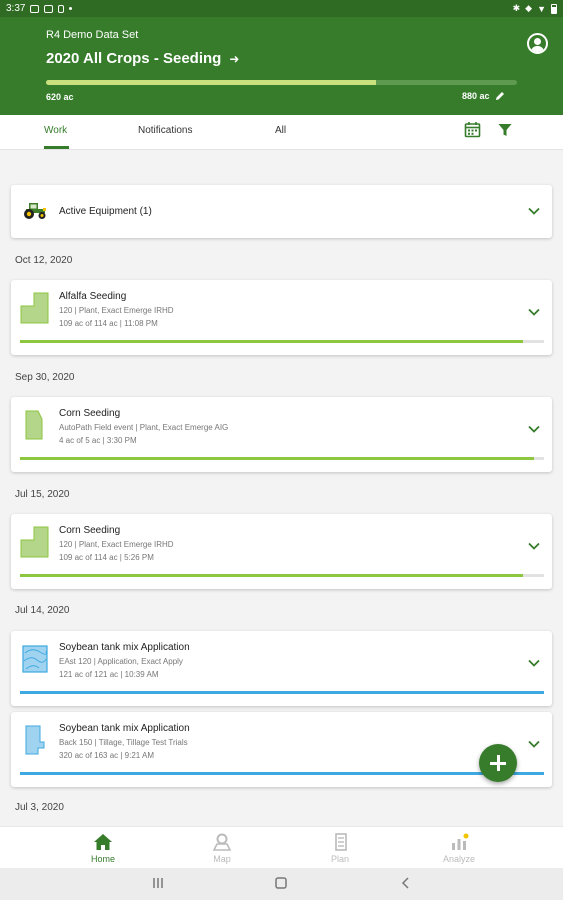 The height and width of the screenshot is (900, 563). I want to click on completed-acres: 620 ac, so click(60, 97).